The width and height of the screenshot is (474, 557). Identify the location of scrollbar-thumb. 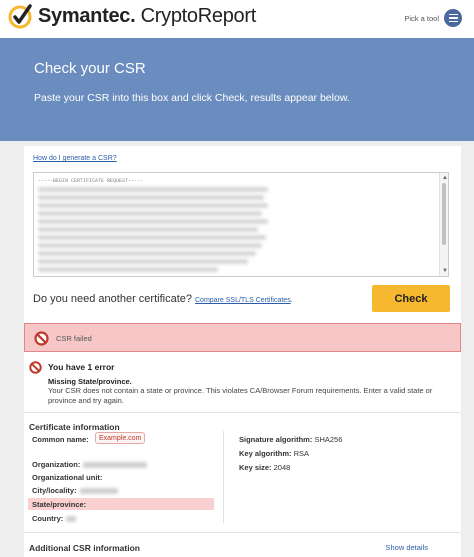
(444, 214).